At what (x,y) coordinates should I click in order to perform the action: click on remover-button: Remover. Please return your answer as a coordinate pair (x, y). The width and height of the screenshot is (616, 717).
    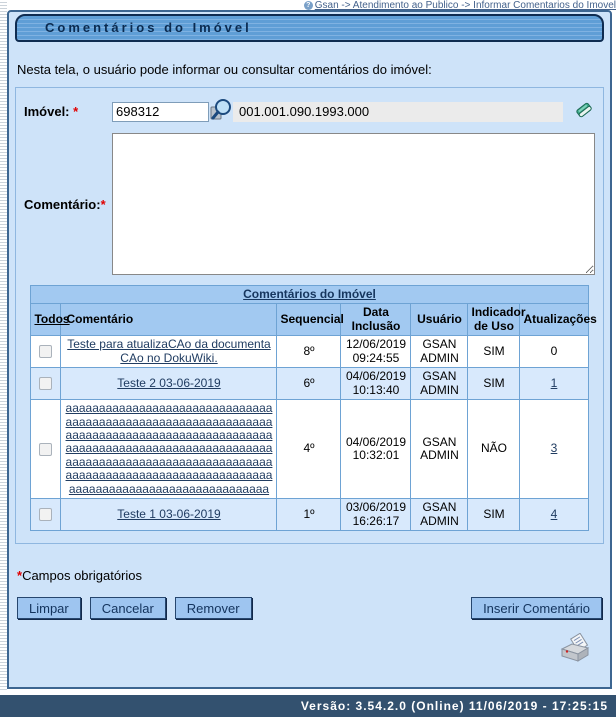
    Looking at the image, I should click on (213, 608).